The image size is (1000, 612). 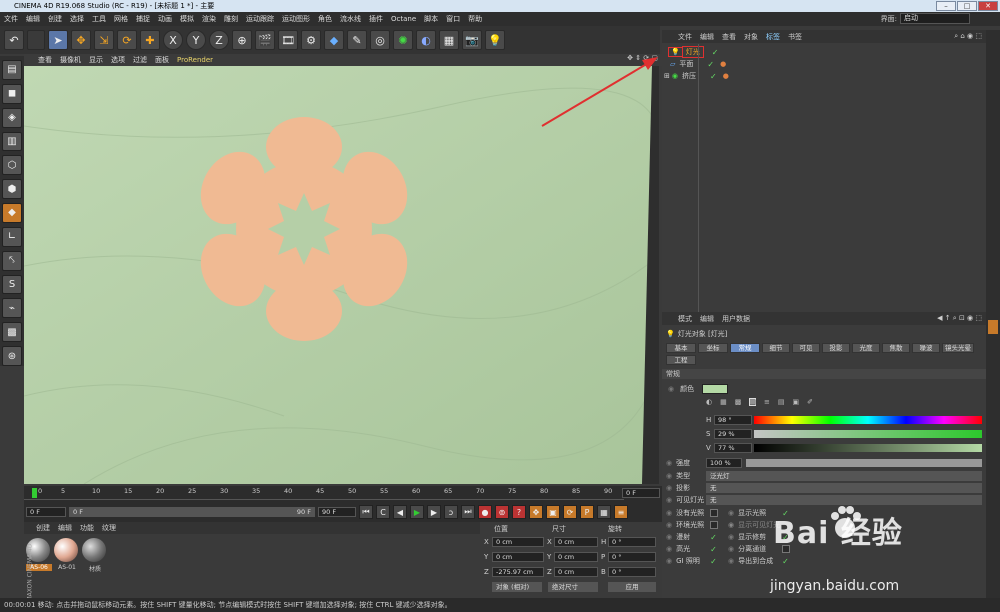 What do you see at coordinates (196, 40) in the screenshot?
I see `y-axis-button: Y` at bounding box center [196, 40].